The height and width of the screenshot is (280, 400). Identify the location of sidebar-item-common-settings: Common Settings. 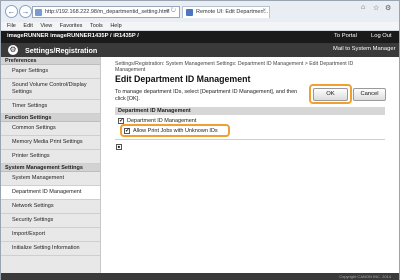
(50, 129).